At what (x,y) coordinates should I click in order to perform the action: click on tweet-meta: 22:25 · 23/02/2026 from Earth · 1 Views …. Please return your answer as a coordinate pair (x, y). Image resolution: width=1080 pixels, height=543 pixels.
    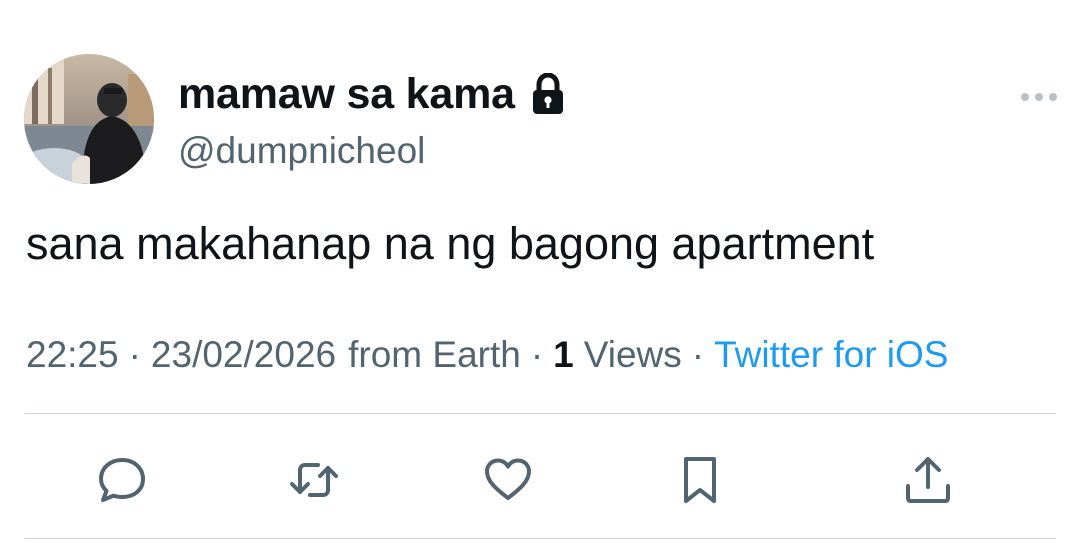
    Looking at the image, I should click on (487, 355).